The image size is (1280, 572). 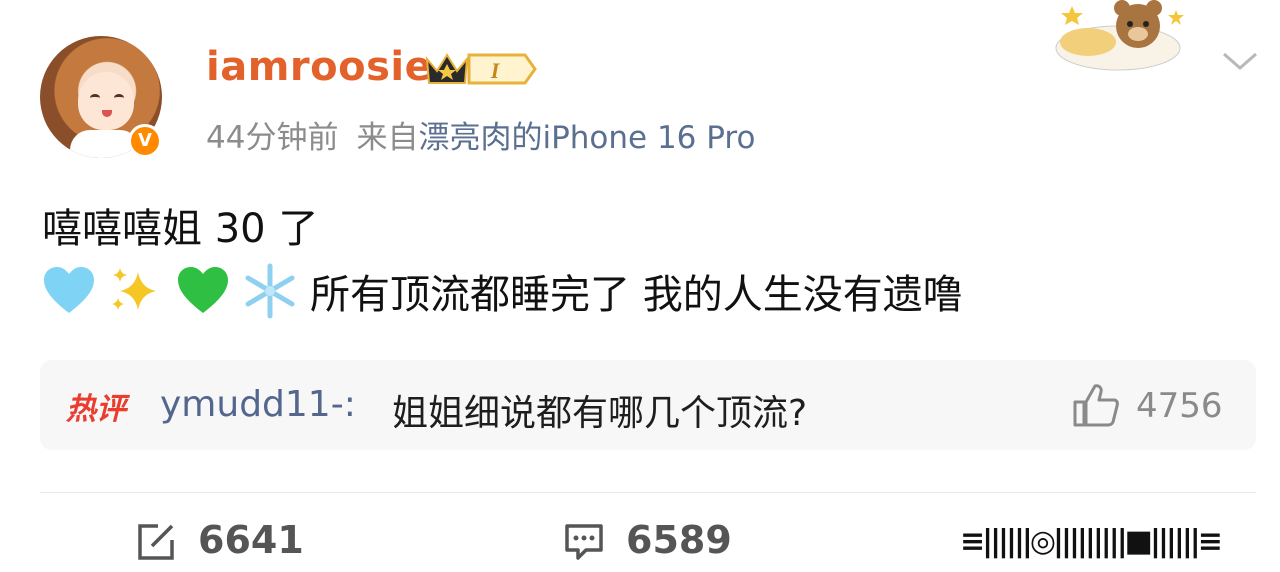 What do you see at coordinates (1179, 406) in the screenshot?
I see `hot-comment-likes: 4756` at bounding box center [1179, 406].